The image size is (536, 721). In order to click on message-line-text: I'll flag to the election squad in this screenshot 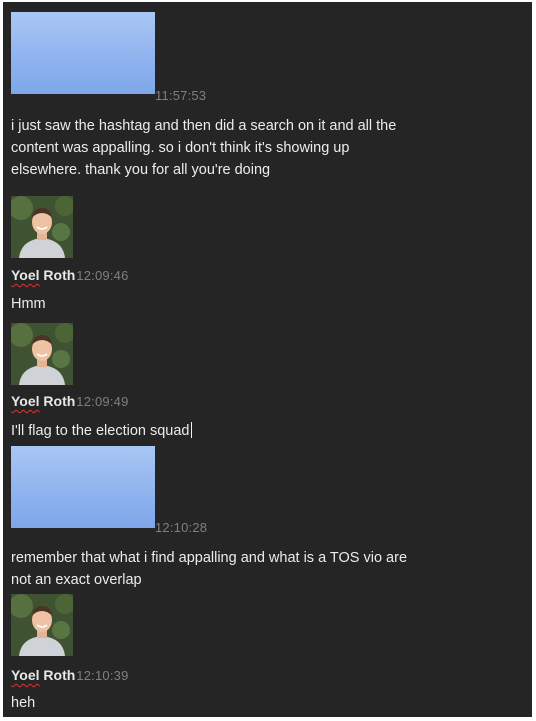, I will do `click(100, 431)`.